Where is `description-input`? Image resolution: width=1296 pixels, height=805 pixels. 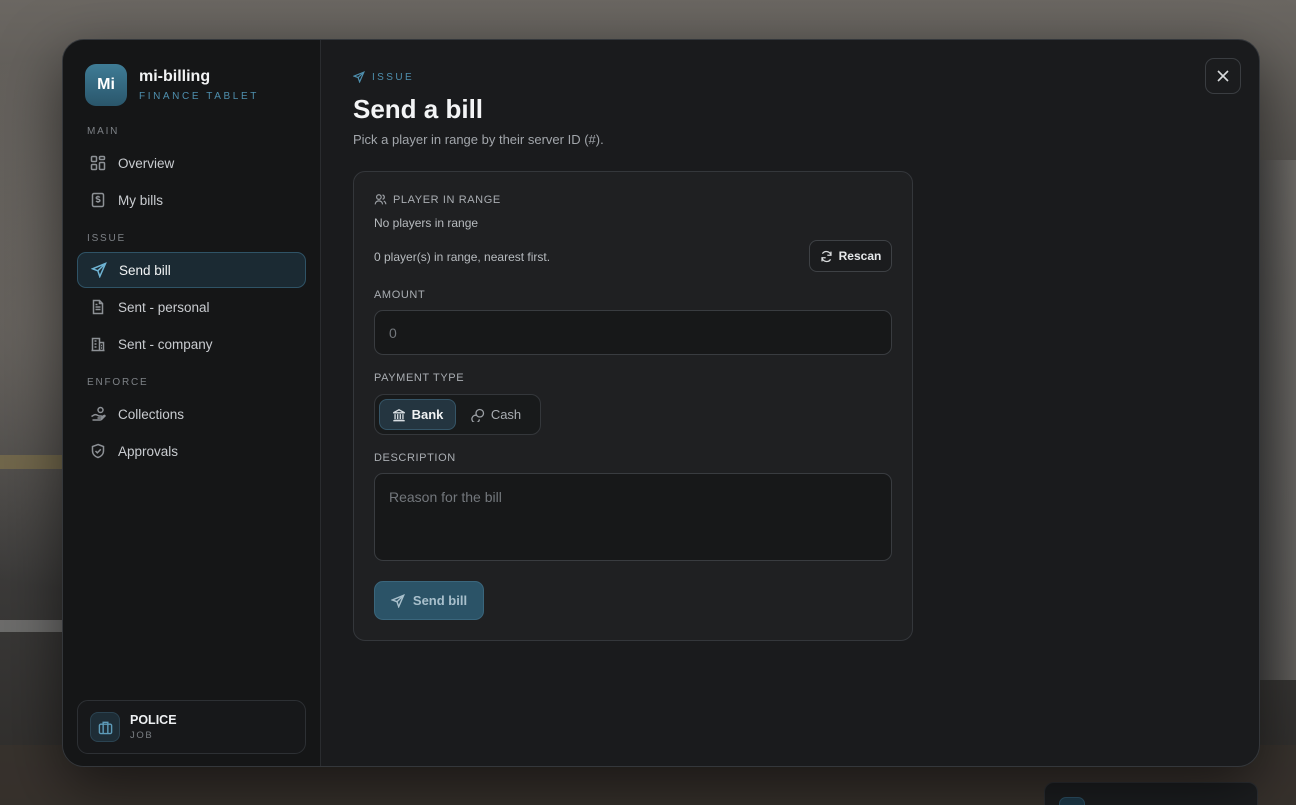
description-input is located at coordinates (633, 517).